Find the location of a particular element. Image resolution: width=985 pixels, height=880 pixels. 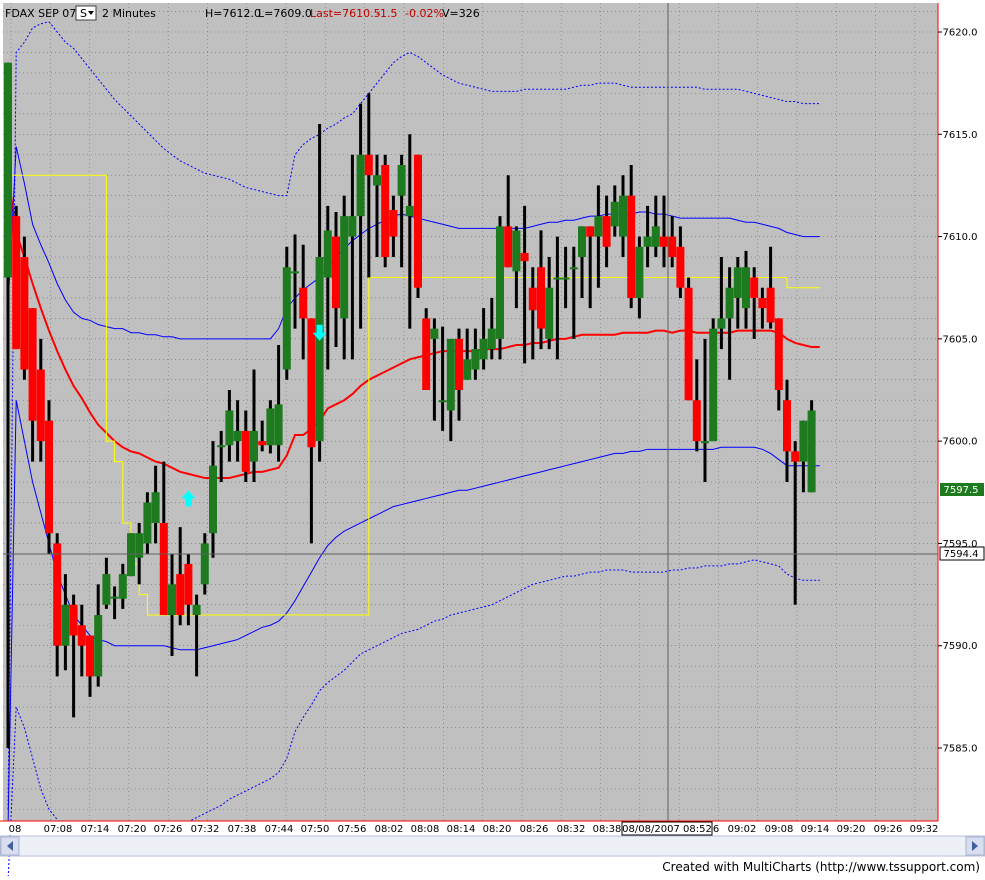

crosshair-price-label: 7594.4 is located at coordinates (961, 554).